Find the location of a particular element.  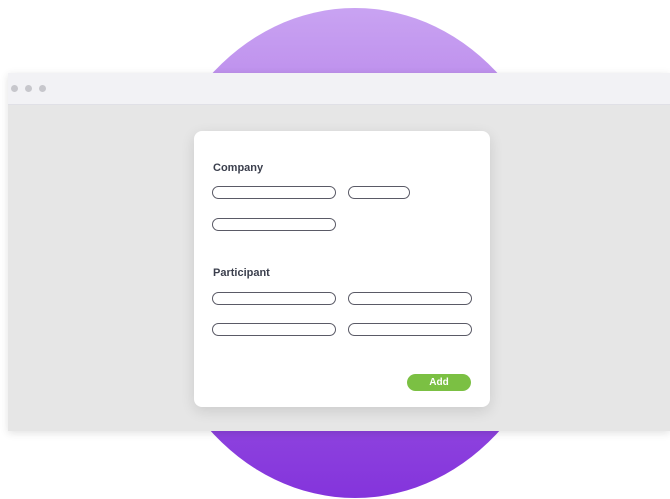

window-dot-maximize is located at coordinates (42, 88).